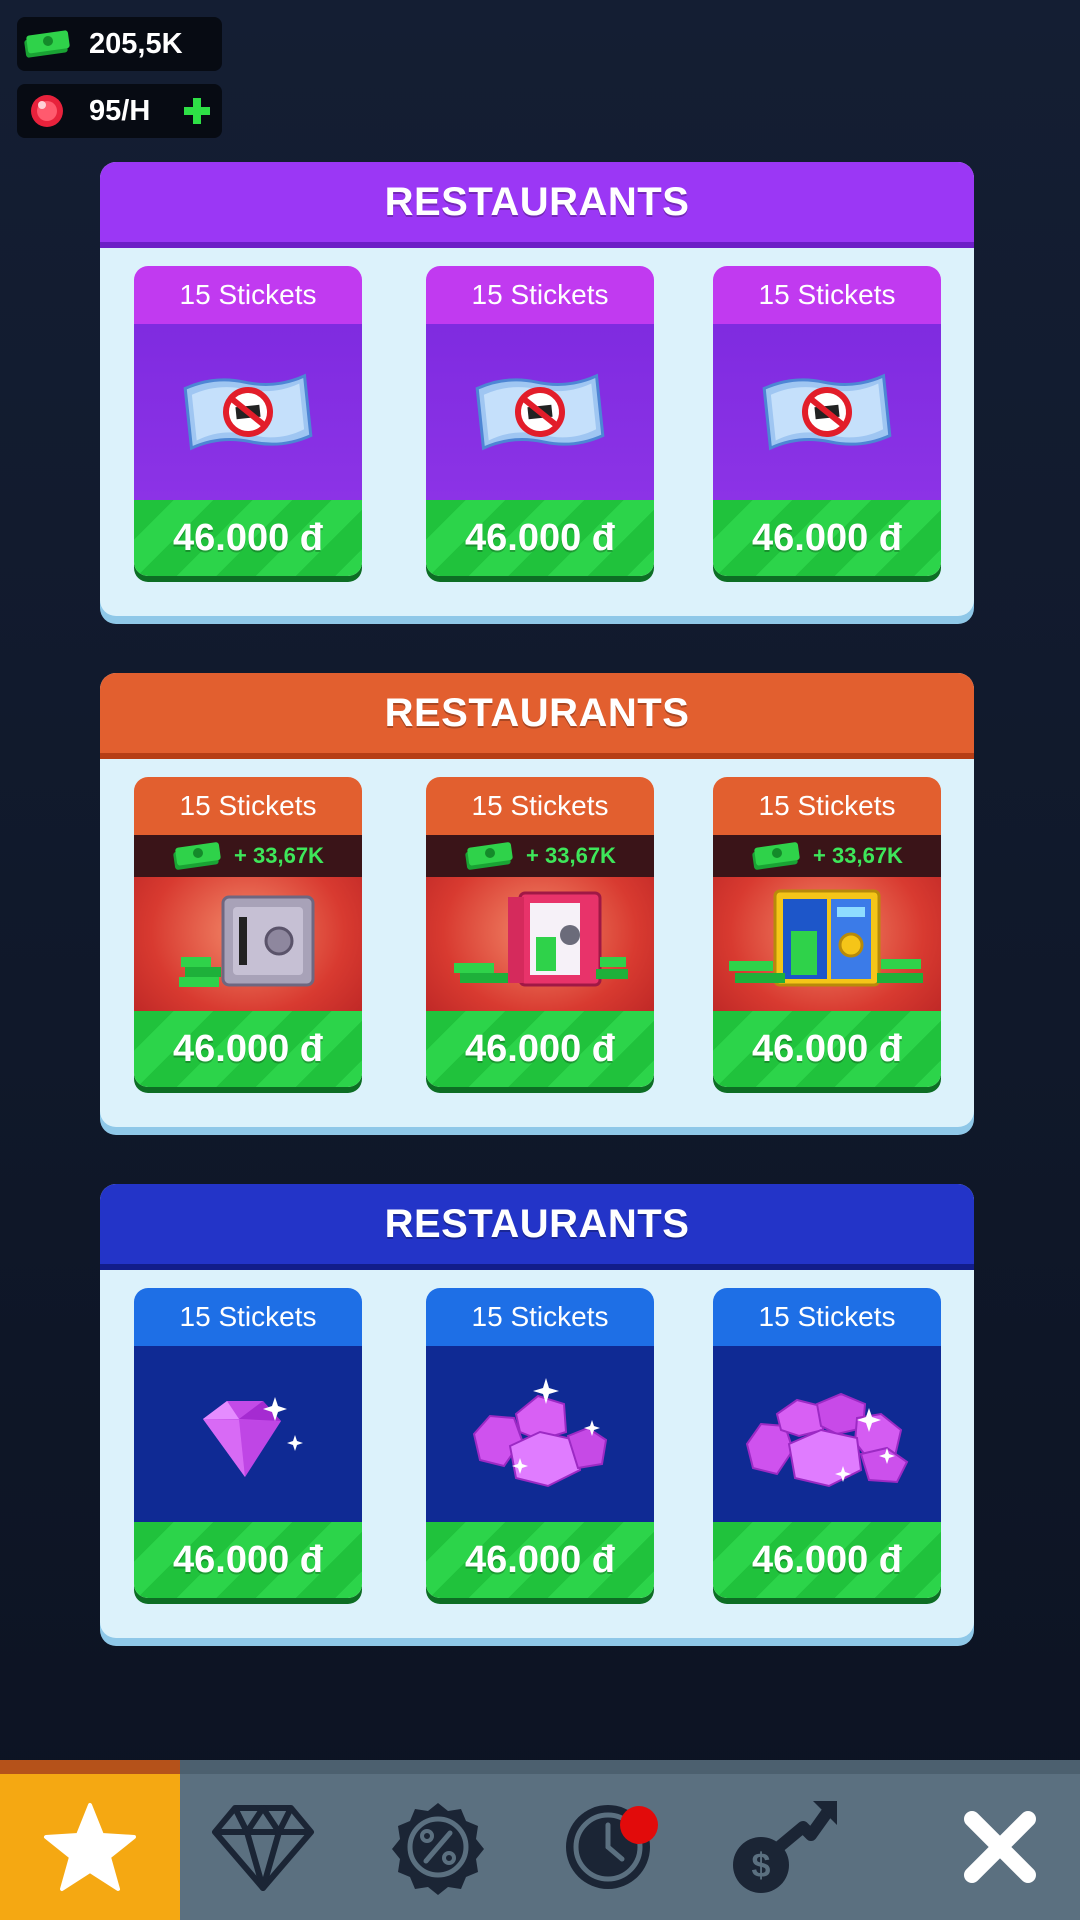 The height and width of the screenshot is (1920, 1080). What do you see at coordinates (263, 1848) in the screenshot?
I see `diamond-icon` at bounding box center [263, 1848].